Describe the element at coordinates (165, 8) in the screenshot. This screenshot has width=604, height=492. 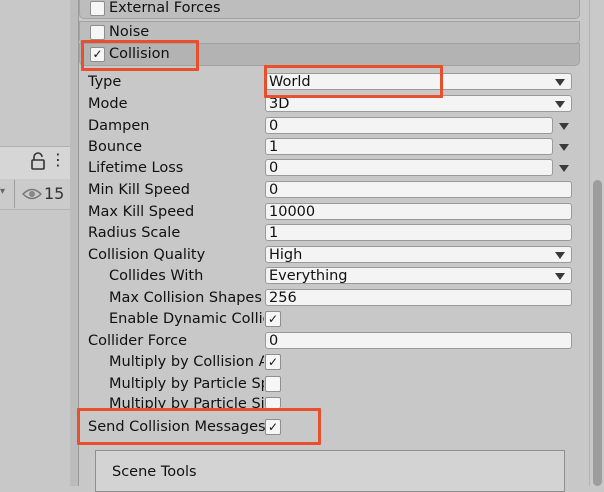
I see `module-label: External Forces` at that location.